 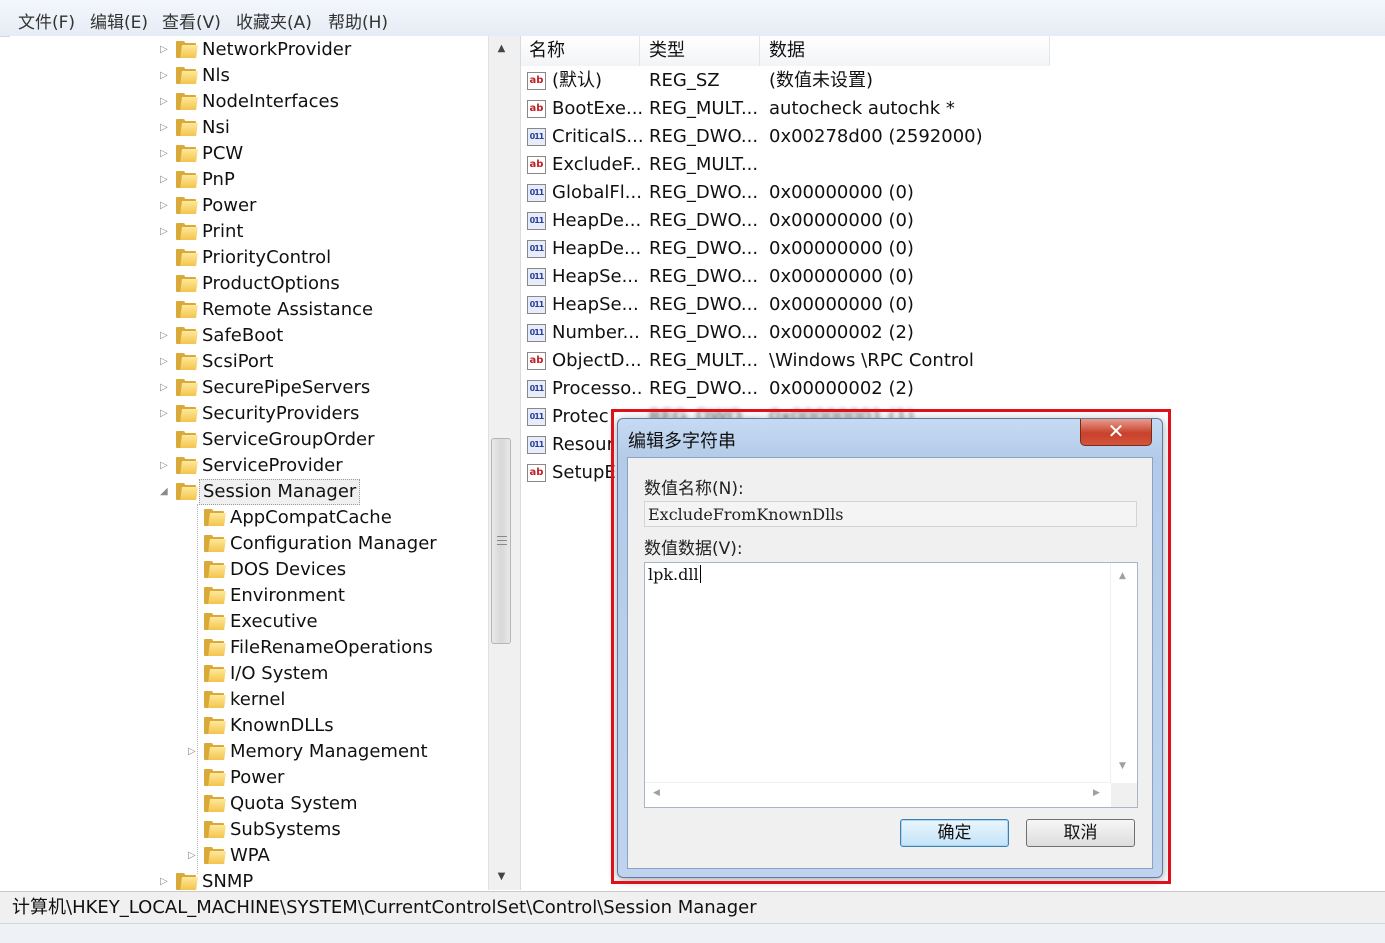 What do you see at coordinates (1080, 833) in the screenshot?
I see `cancel-button: 取消` at bounding box center [1080, 833].